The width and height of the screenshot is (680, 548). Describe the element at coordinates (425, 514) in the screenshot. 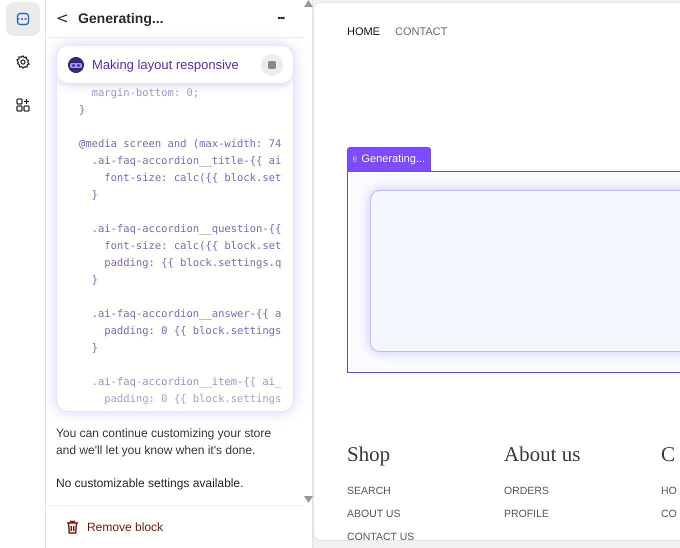

I see `footer-link: ABOUT US` at that location.